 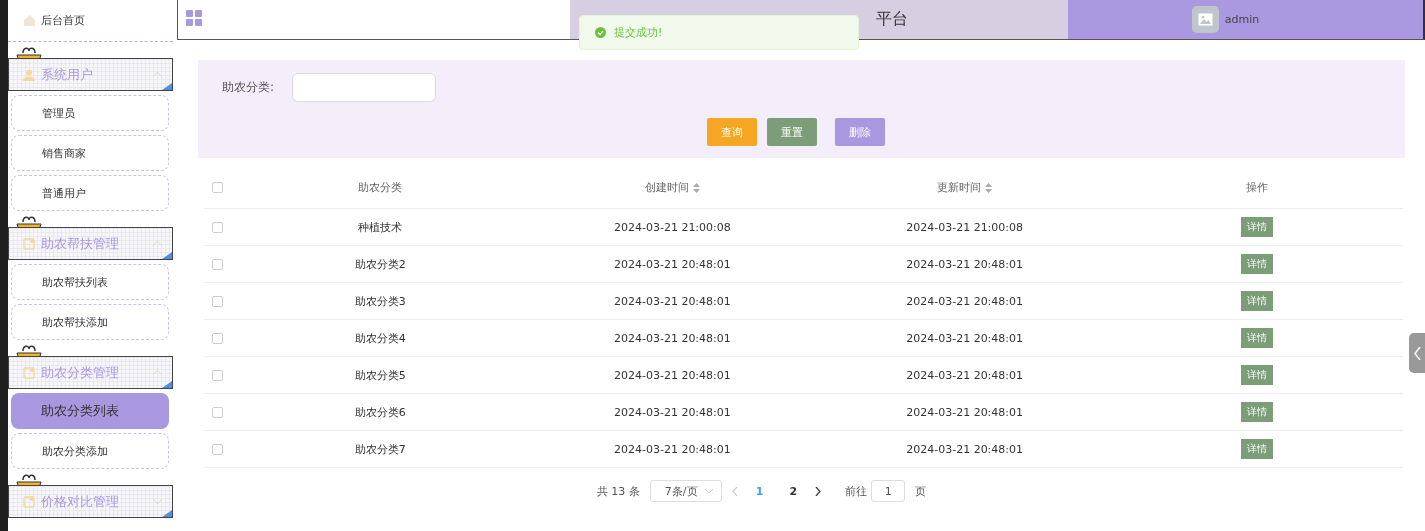 I want to click on sidebar-item: 销售商家, so click(x=90, y=153).